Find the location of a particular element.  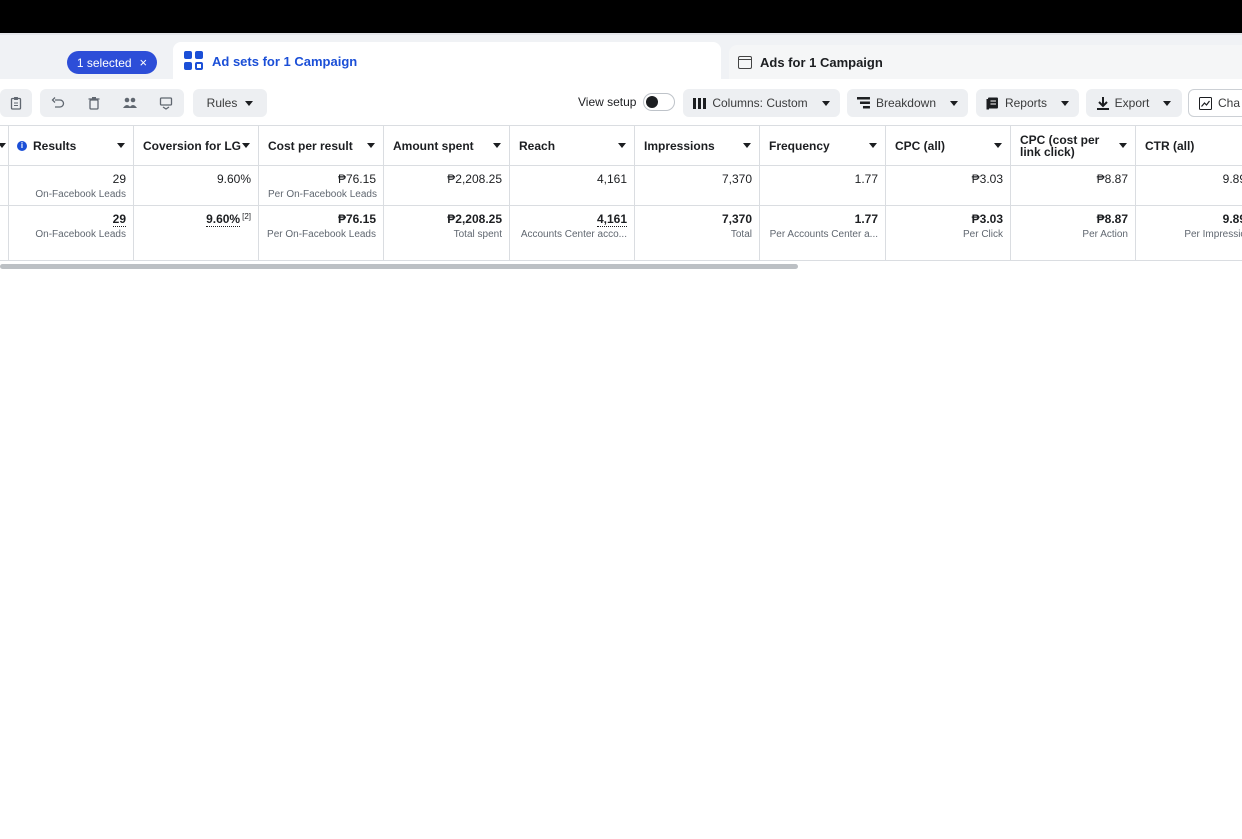

reports-label: Reports is located at coordinates (1025, 103).